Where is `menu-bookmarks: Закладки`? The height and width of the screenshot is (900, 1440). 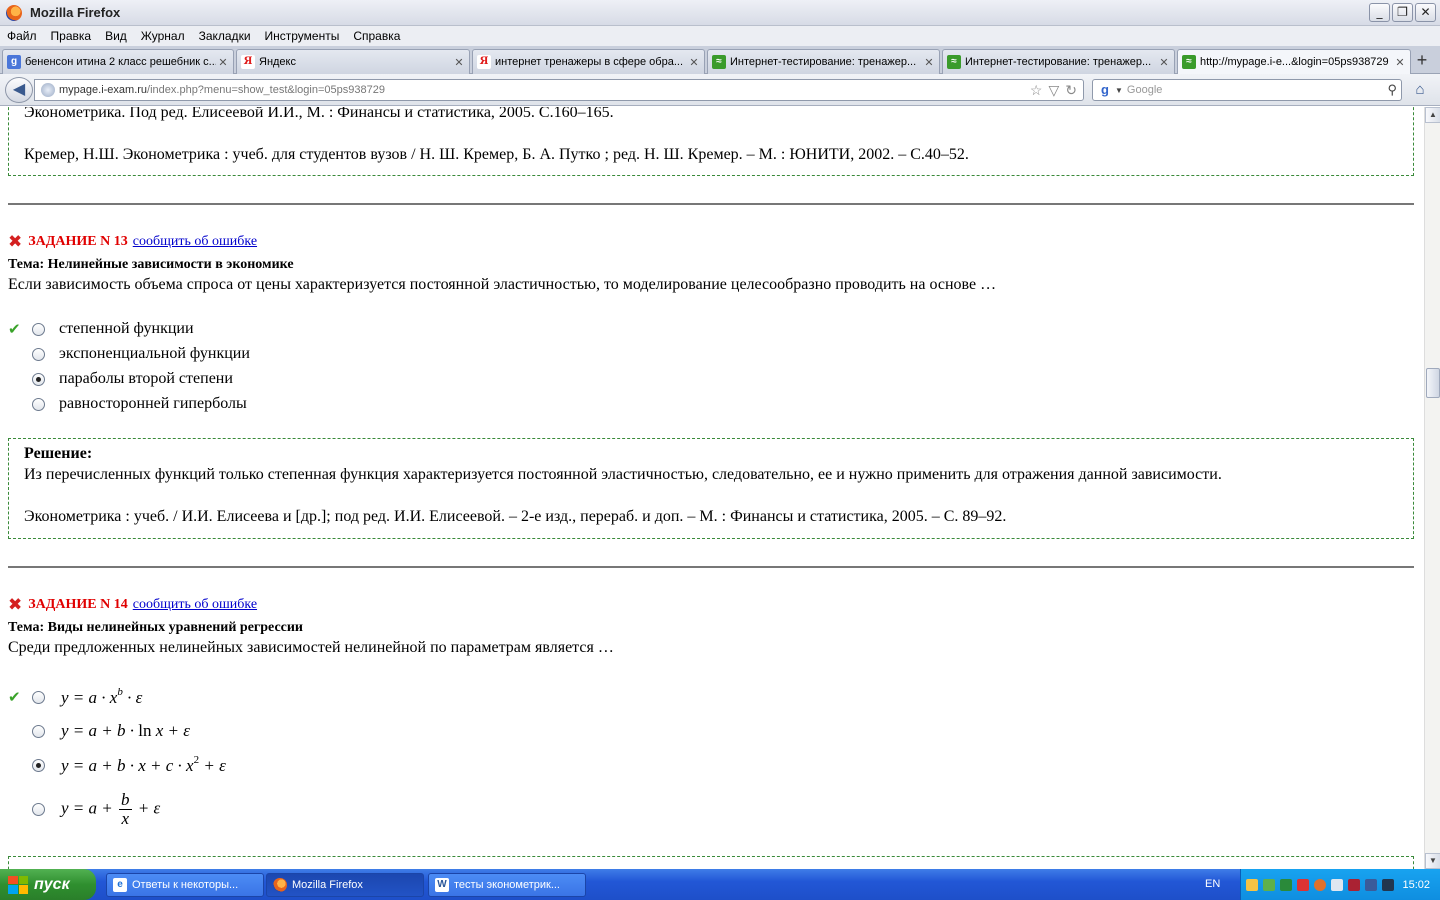 menu-bookmarks: Закладки is located at coordinates (225, 36).